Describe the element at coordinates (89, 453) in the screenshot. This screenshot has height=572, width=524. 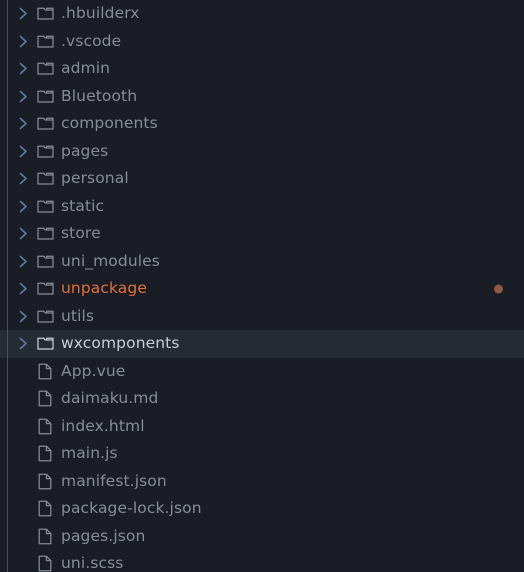
I see `tree-row-label: main.js` at that location.